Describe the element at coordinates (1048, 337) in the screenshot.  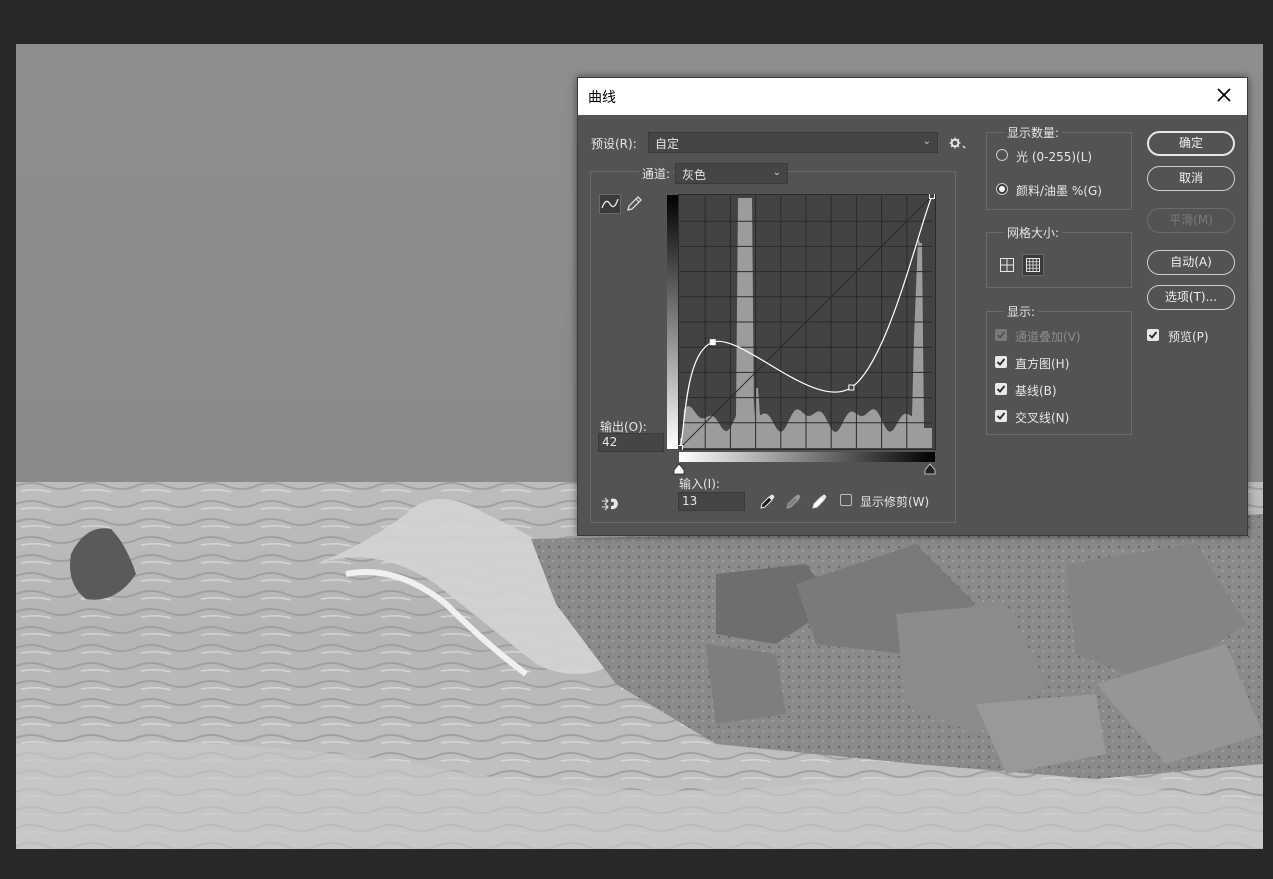
I see `channel-overlay-label: 通道叠加(V)` at that location.